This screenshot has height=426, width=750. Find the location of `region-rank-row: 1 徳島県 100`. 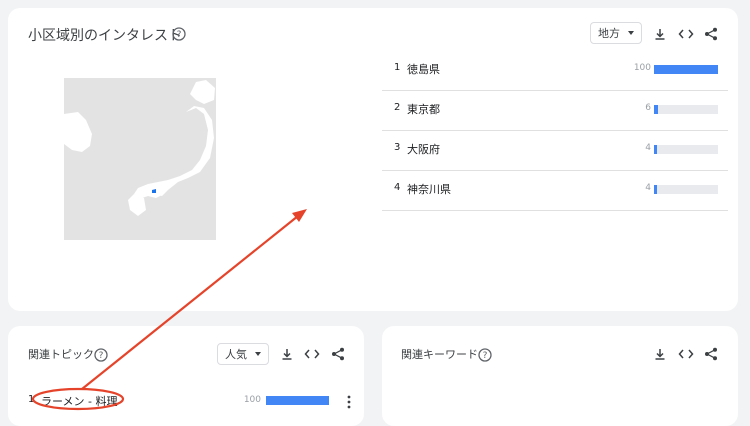

region-rank-row: 1 徳島県 100 is located at coordinates (555, 70).